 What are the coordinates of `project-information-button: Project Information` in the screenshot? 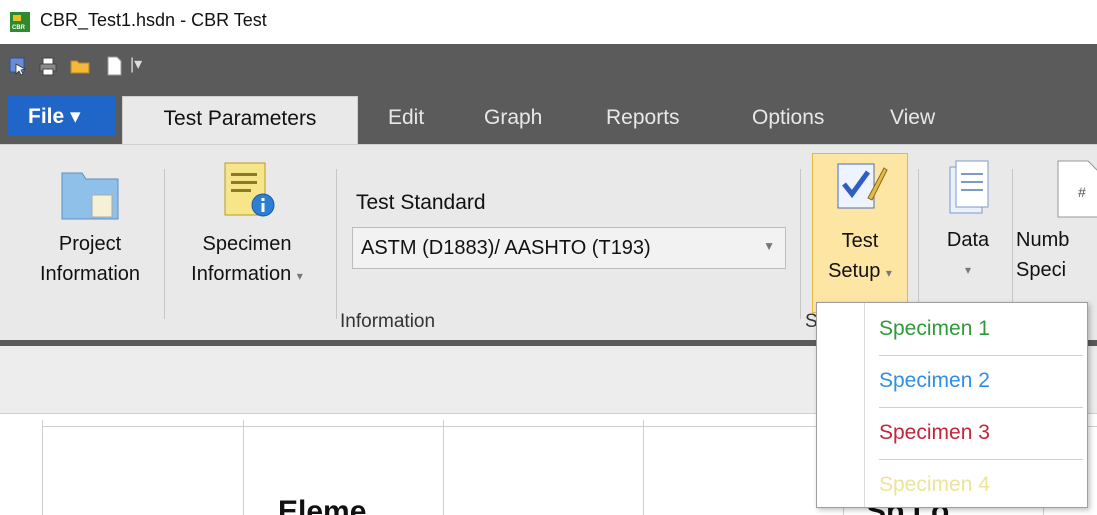 It's located at (90, 240).